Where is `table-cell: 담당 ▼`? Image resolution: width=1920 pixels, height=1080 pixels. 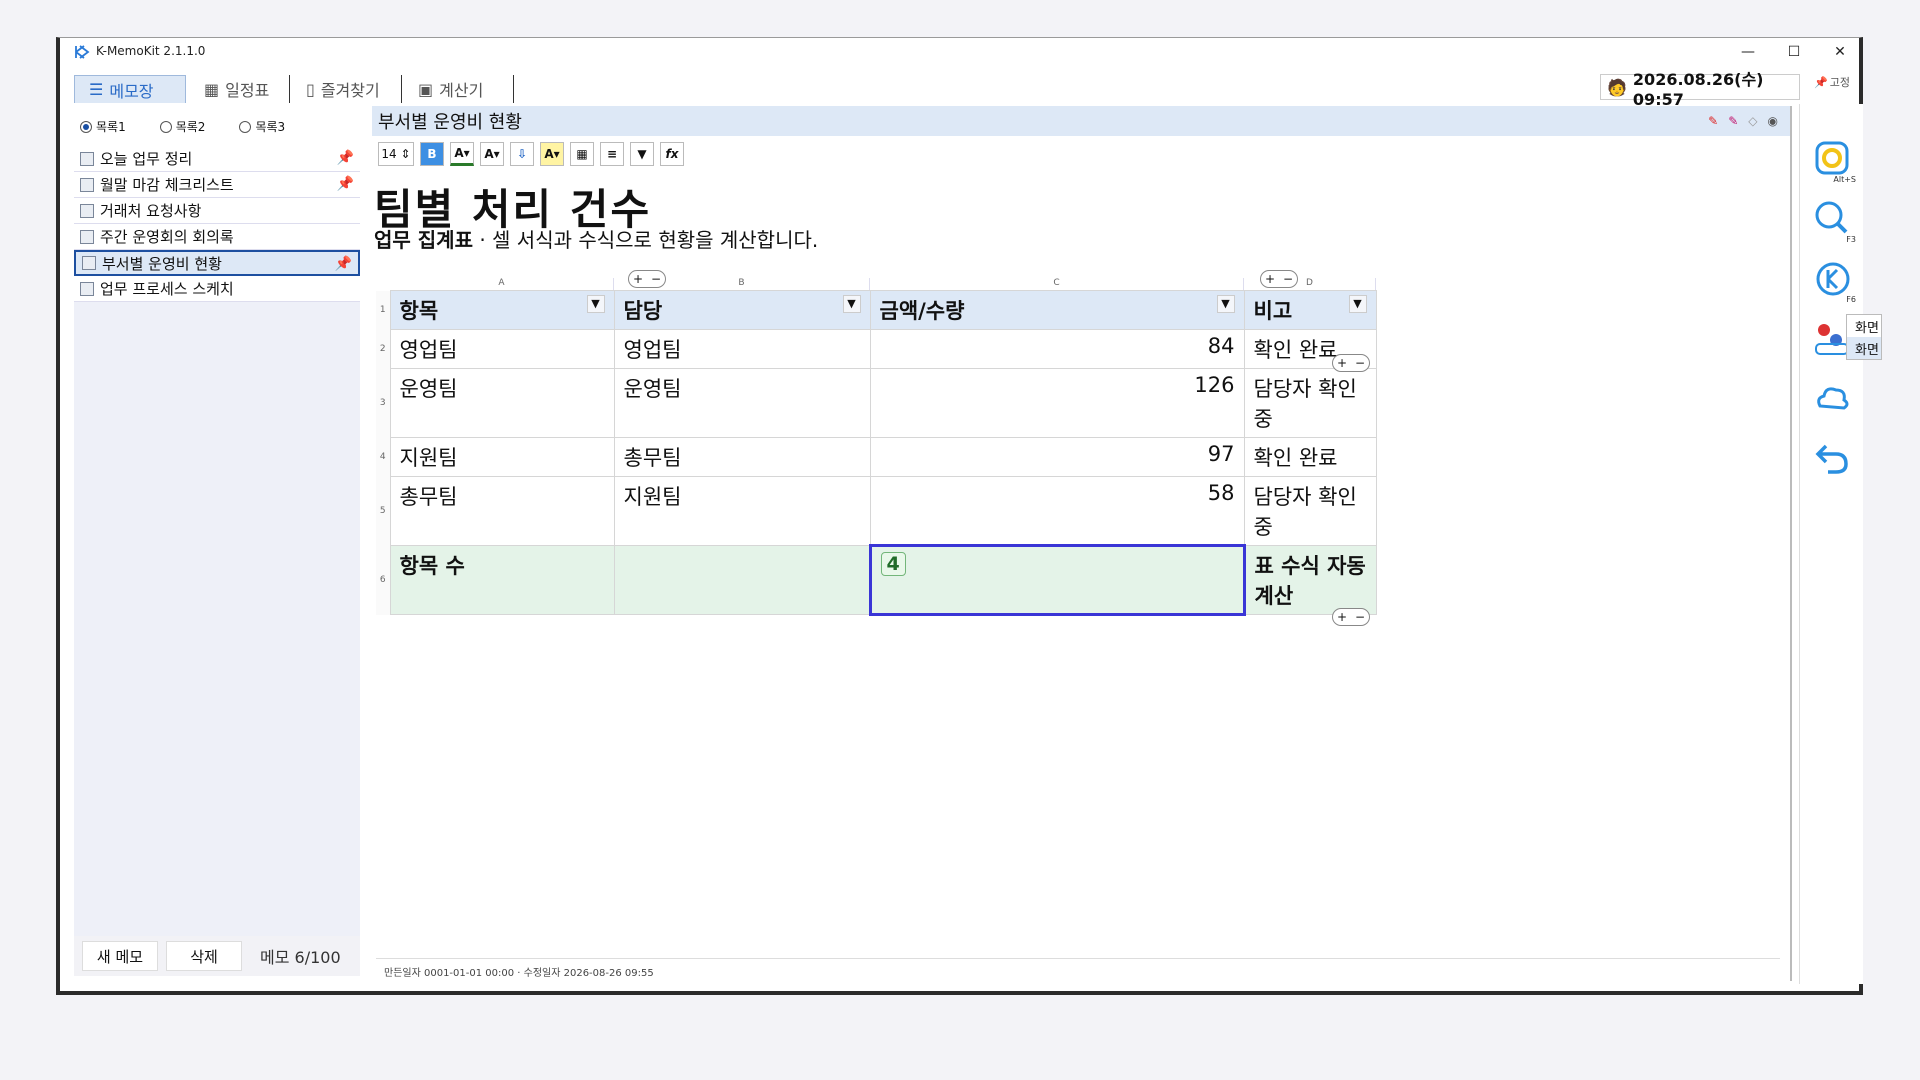 table-cell: 담당 ▼ is located at coordinates (742, 310).